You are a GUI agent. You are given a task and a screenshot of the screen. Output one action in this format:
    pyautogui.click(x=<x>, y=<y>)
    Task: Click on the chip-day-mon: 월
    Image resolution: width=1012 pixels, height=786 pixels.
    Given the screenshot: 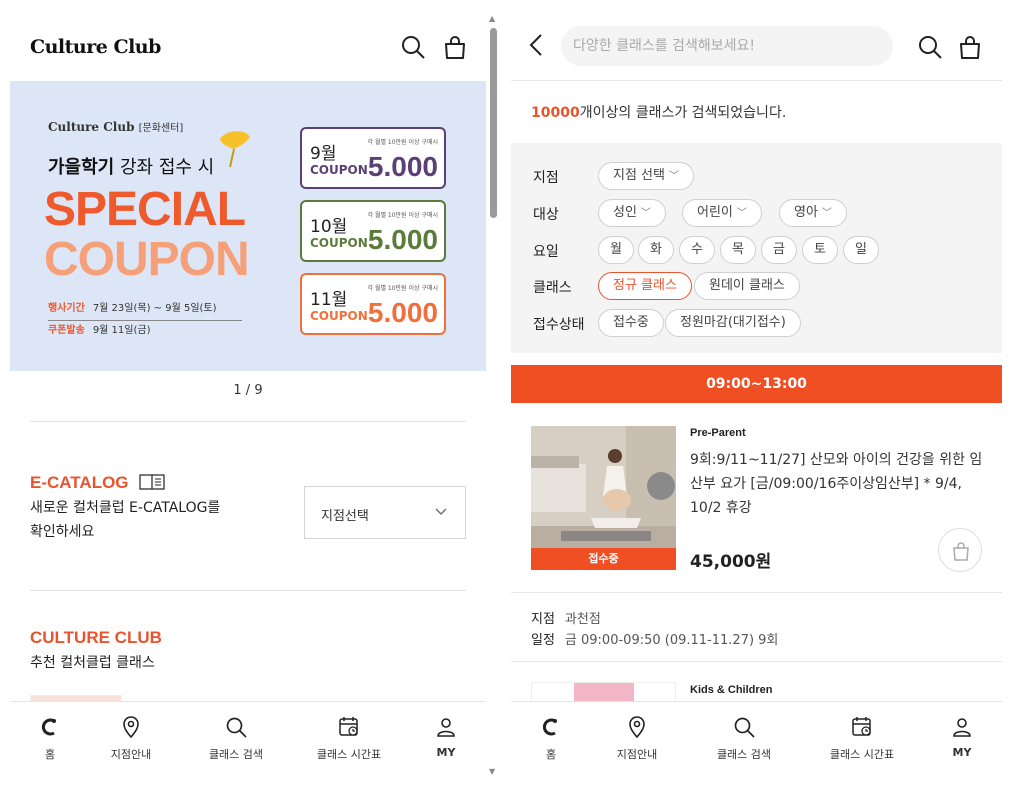 What is the action you would take?
    pyautogui.click(x=616, y=250)
    